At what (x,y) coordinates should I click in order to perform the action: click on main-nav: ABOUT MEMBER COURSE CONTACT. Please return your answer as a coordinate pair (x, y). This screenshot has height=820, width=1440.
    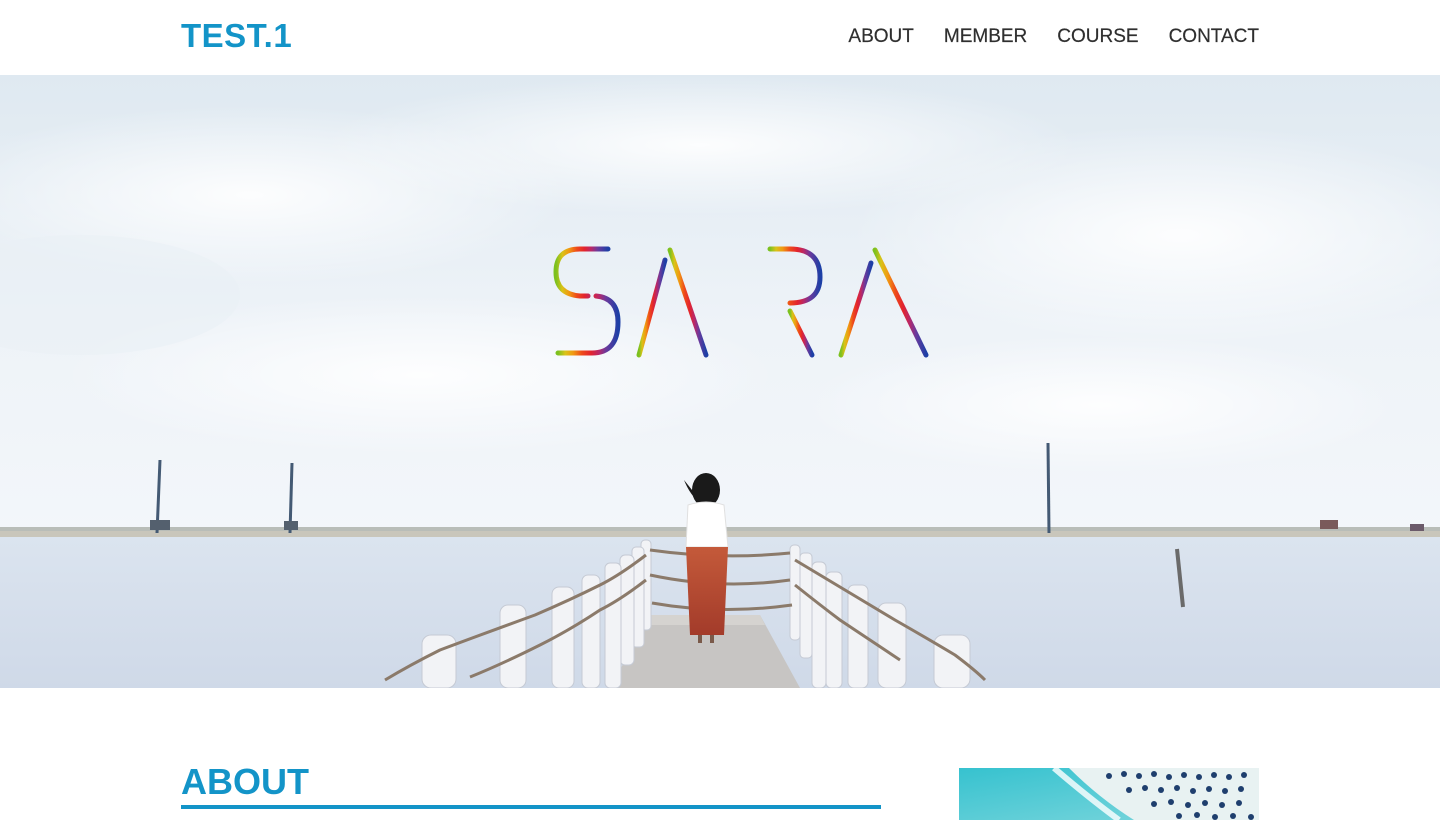
    Looking at the image, I should click on (1053, 37).